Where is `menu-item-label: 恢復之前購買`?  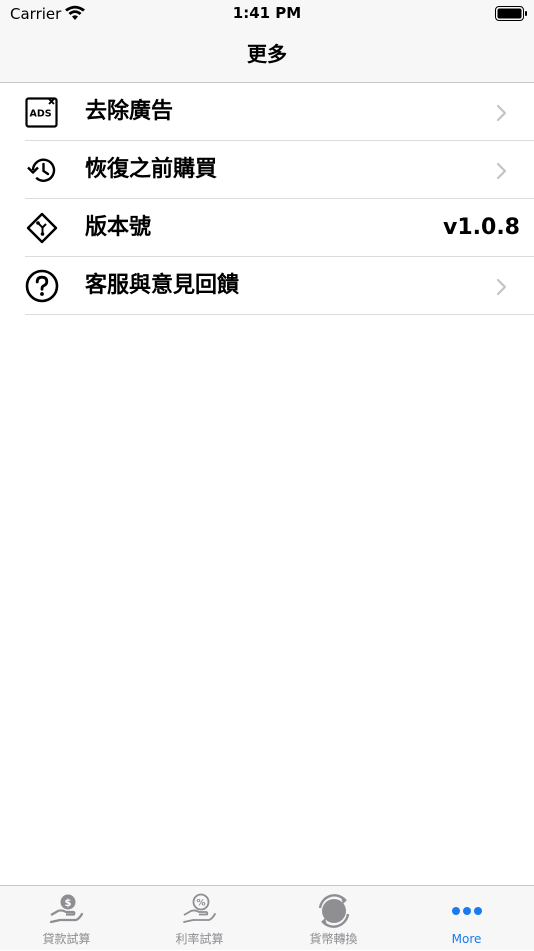
menu-item-label: 恢復之前購買 is located at coordinates (151, 169).